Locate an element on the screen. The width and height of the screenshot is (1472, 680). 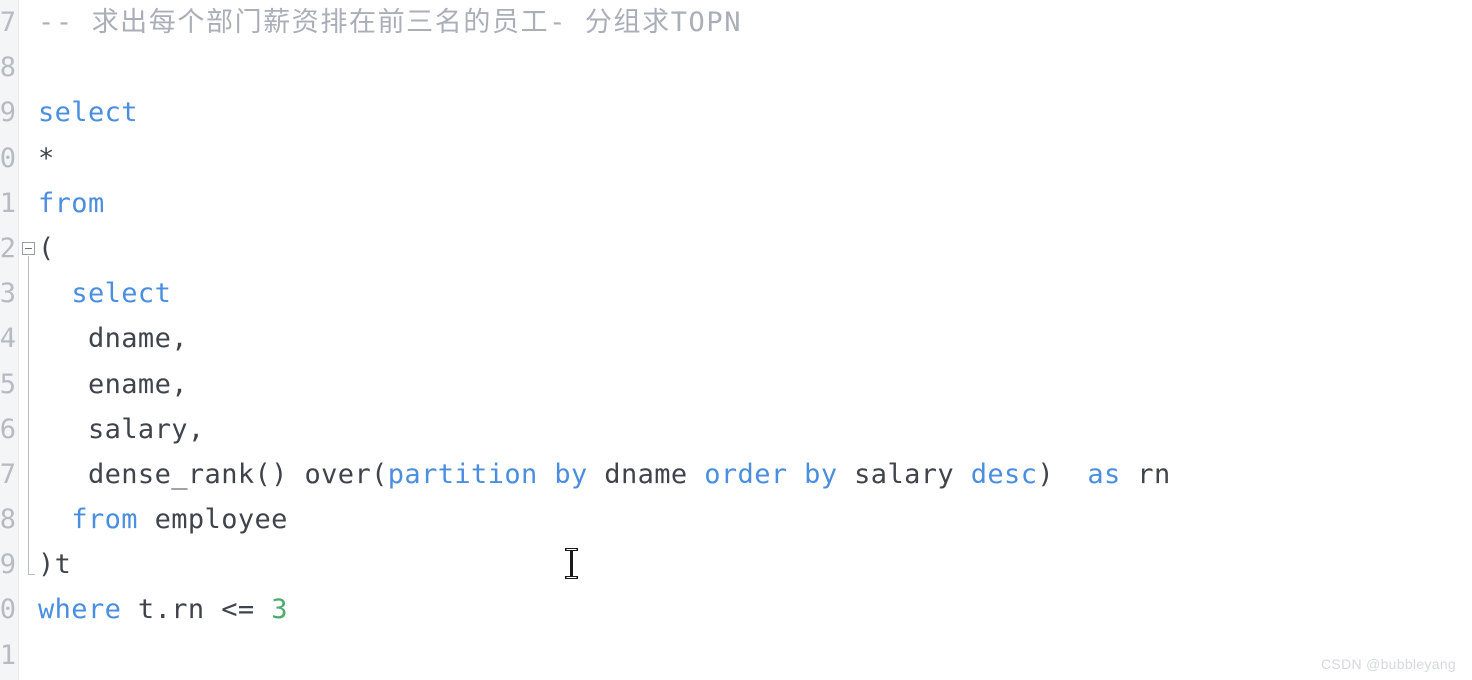
line-number-row: 28 is located at coordinates (9, 519).